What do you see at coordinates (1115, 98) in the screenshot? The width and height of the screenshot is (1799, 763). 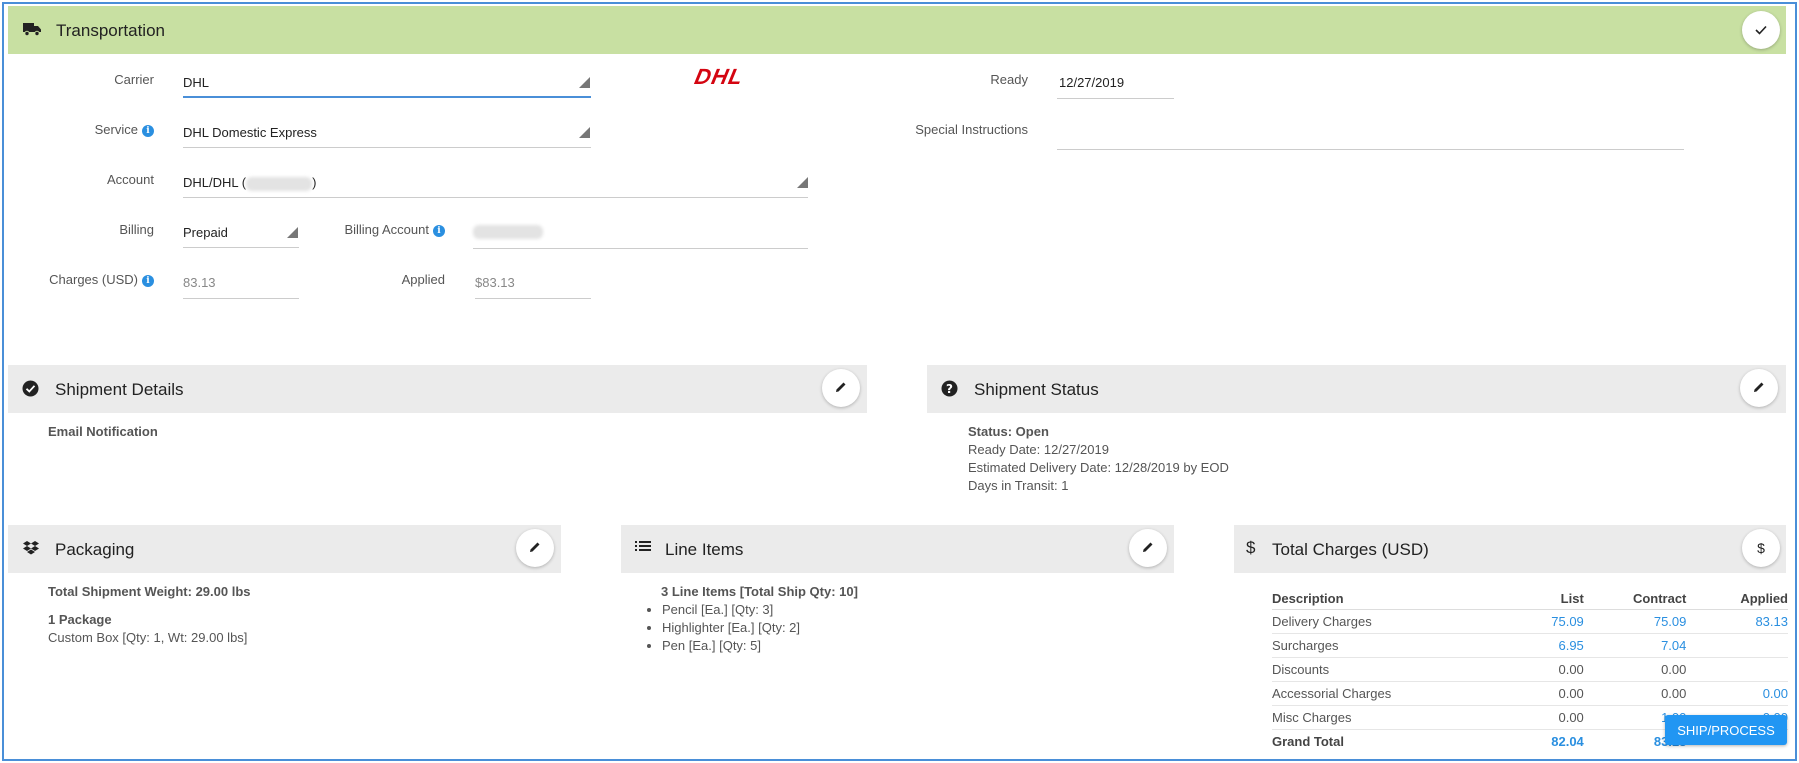 I see `ready-date-underline` at bounding box center [1115, 98].